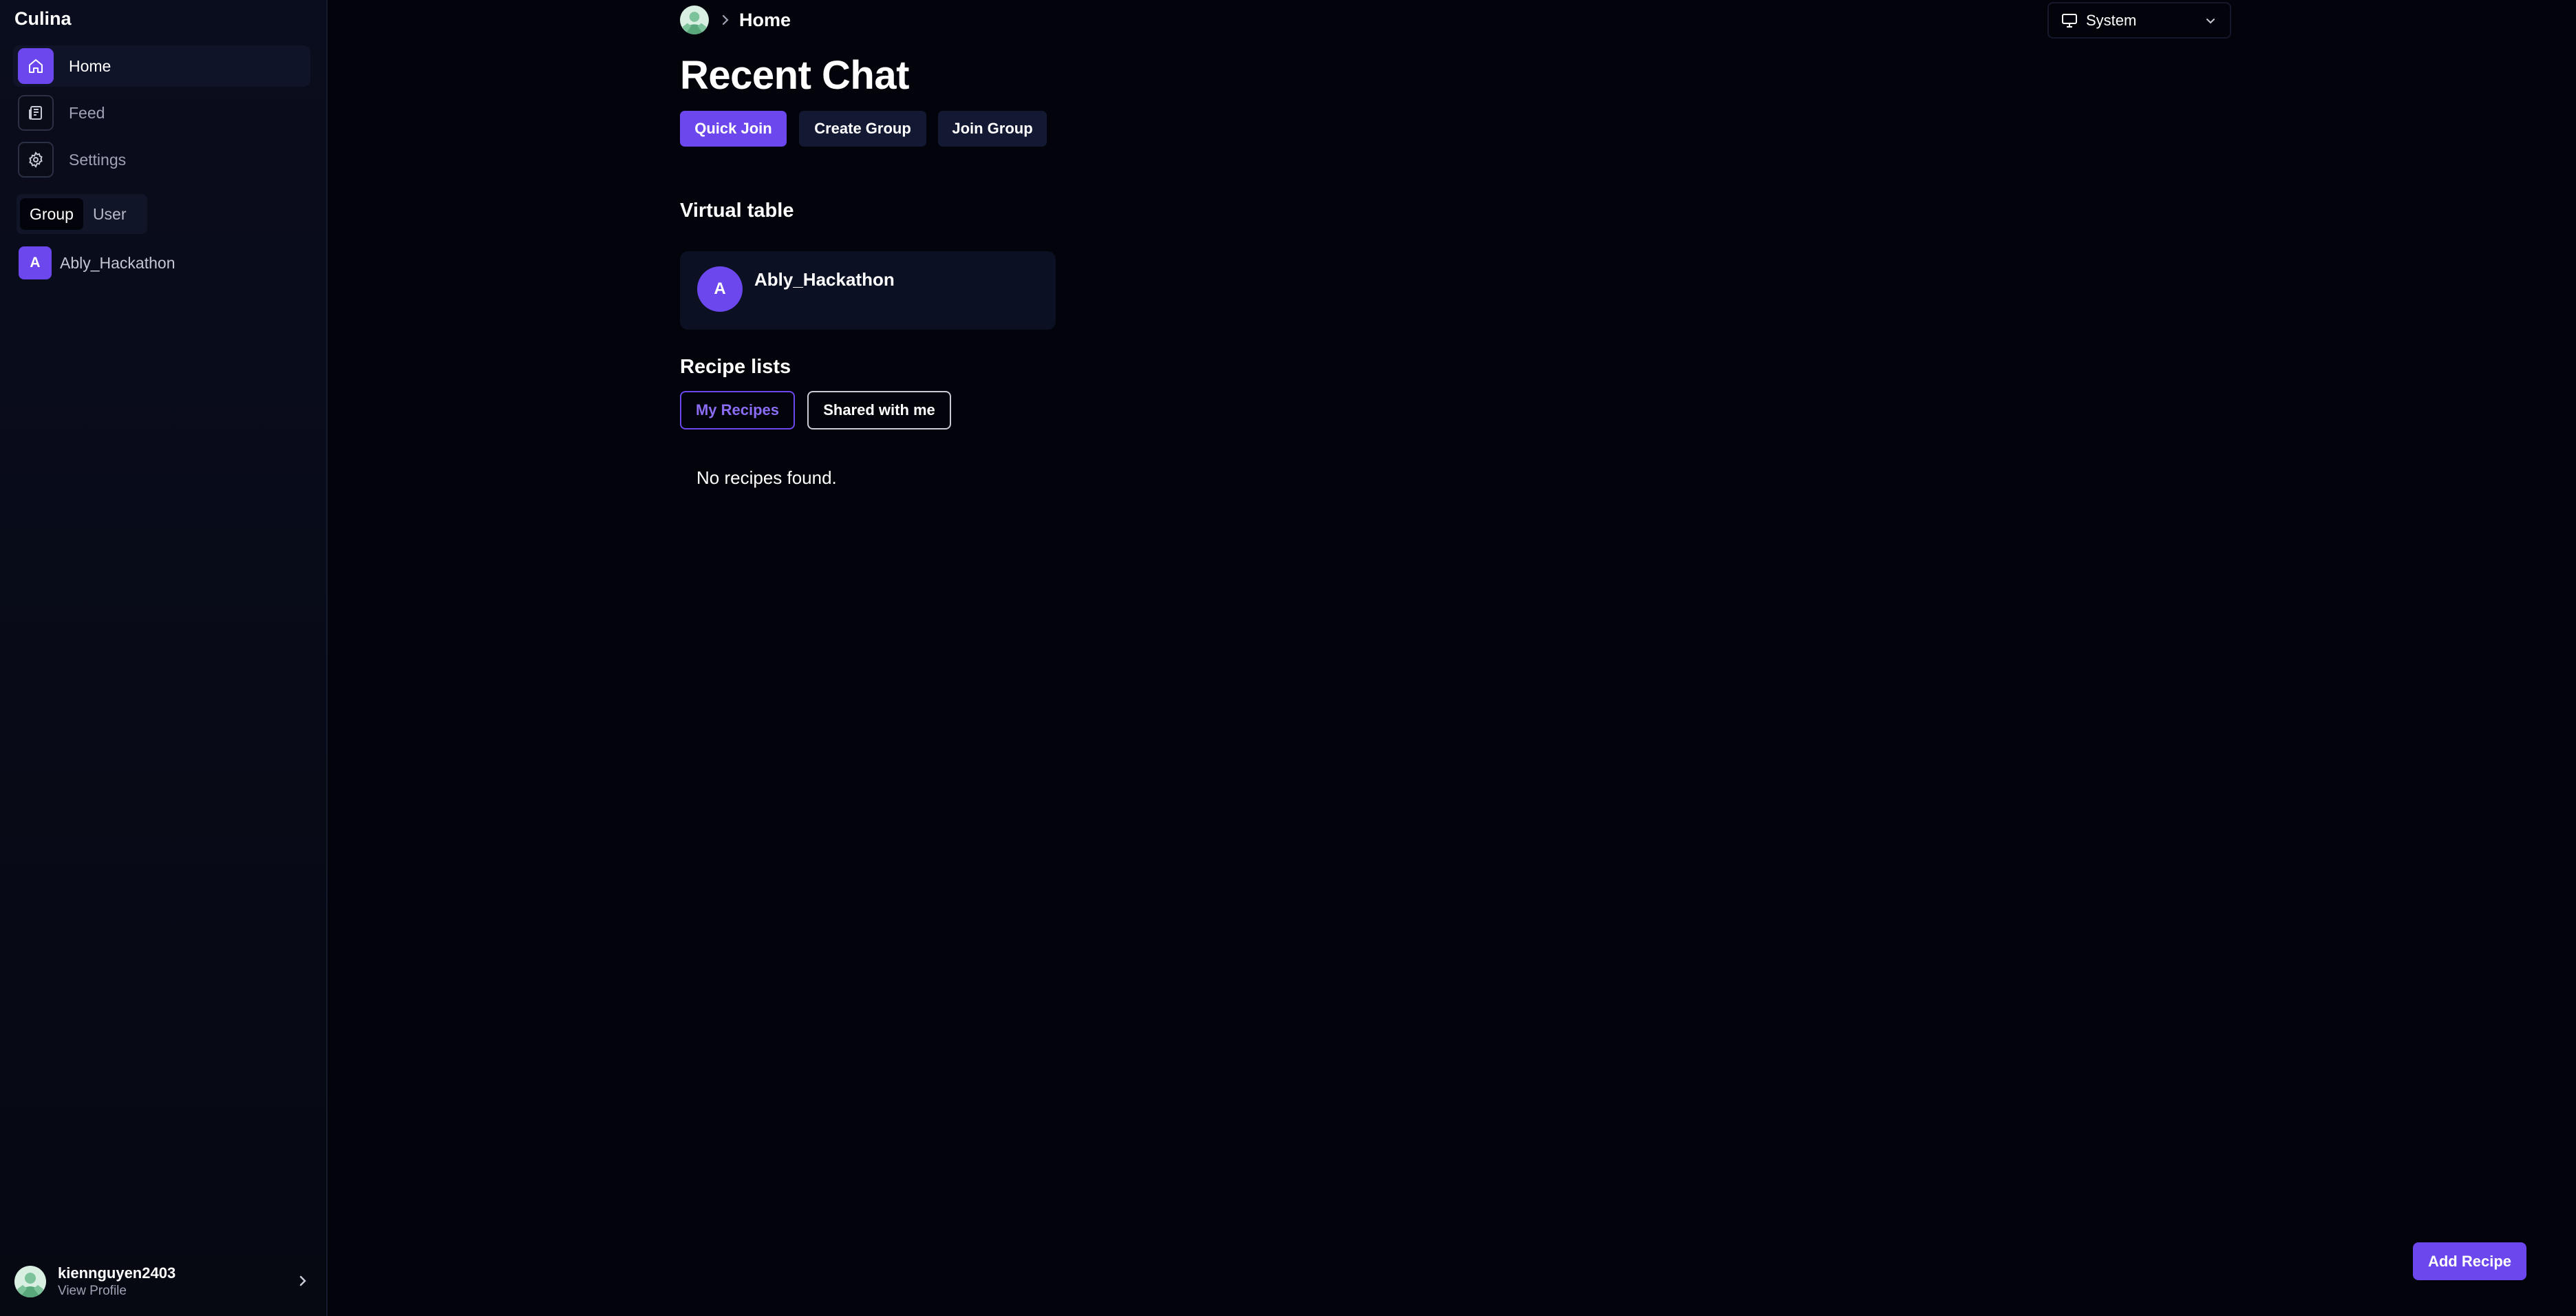 This screenshot has height=1316, width=2576. Describe the element at coordinates (735, 20) in the screenshot. I see `breadcrumb: Home` at that location.